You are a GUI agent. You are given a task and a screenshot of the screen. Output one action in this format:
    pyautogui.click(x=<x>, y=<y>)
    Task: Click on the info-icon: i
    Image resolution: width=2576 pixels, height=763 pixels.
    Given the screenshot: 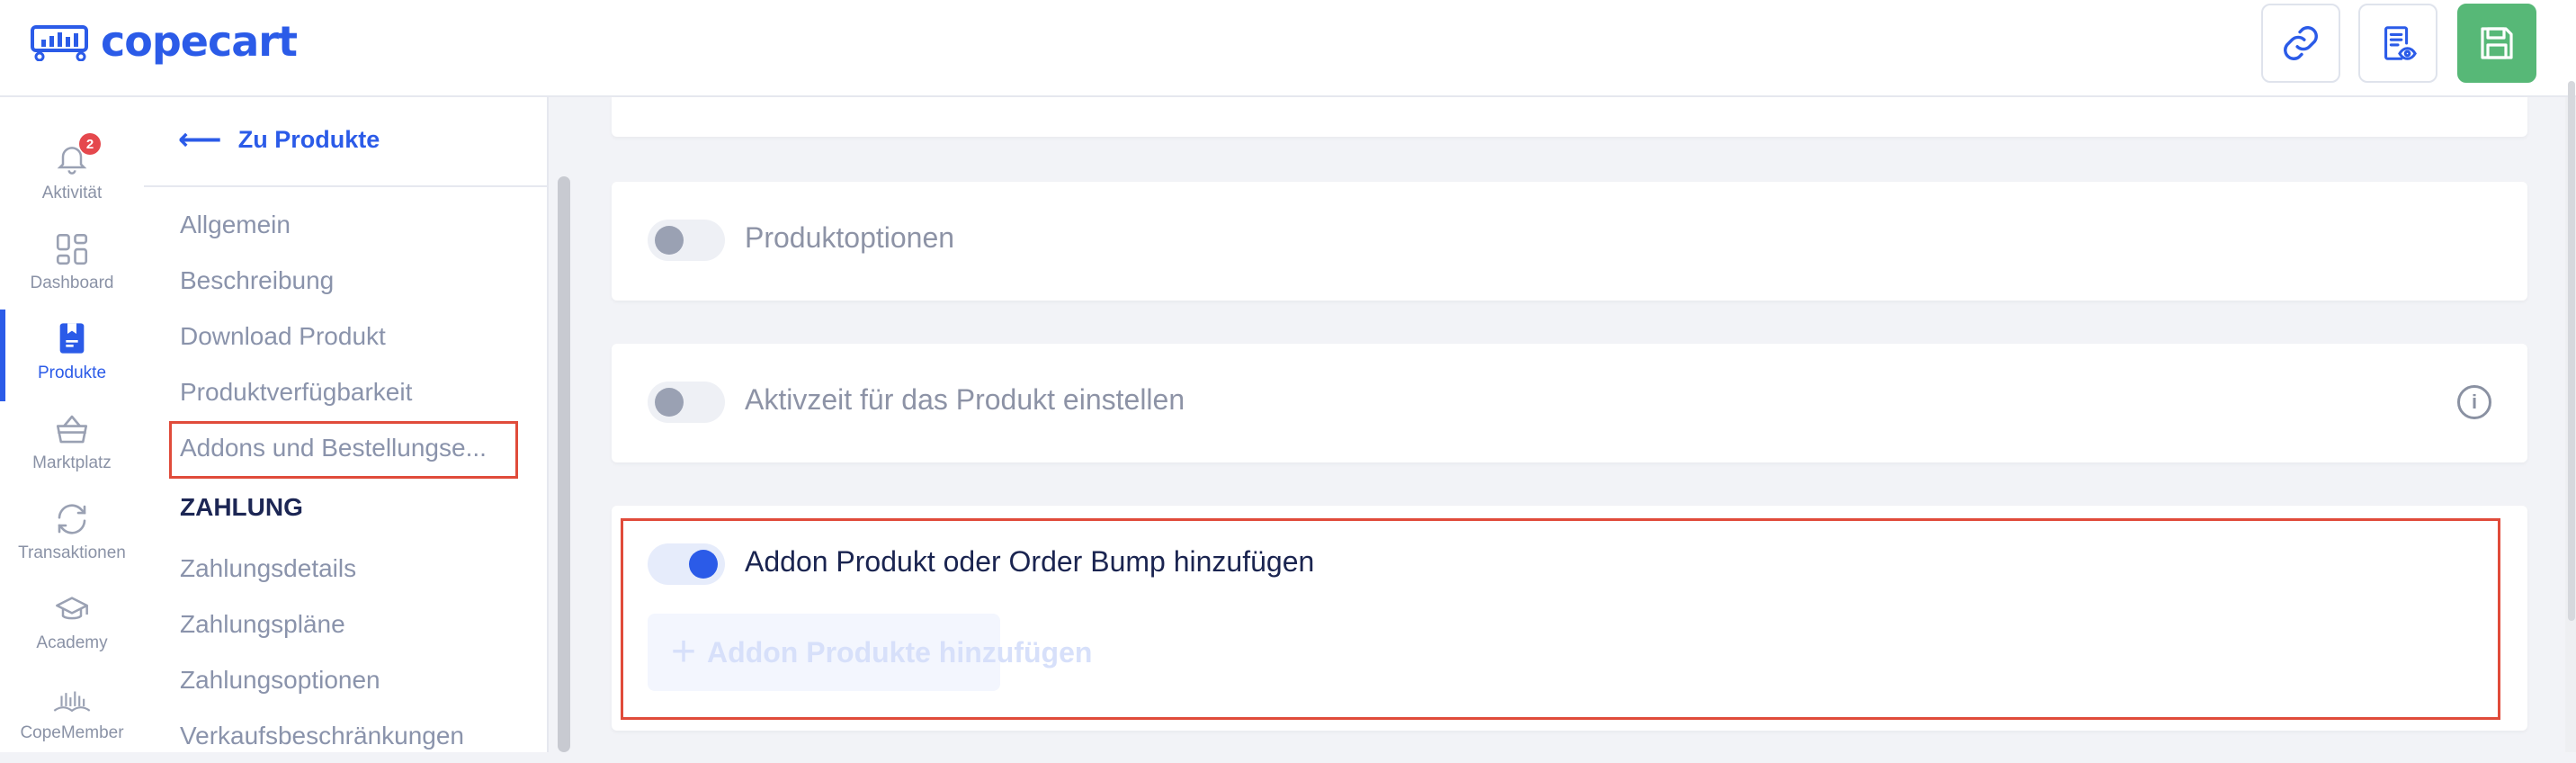 What is the action you would take?
    pyautogui.click(x=2474, y=402)
    